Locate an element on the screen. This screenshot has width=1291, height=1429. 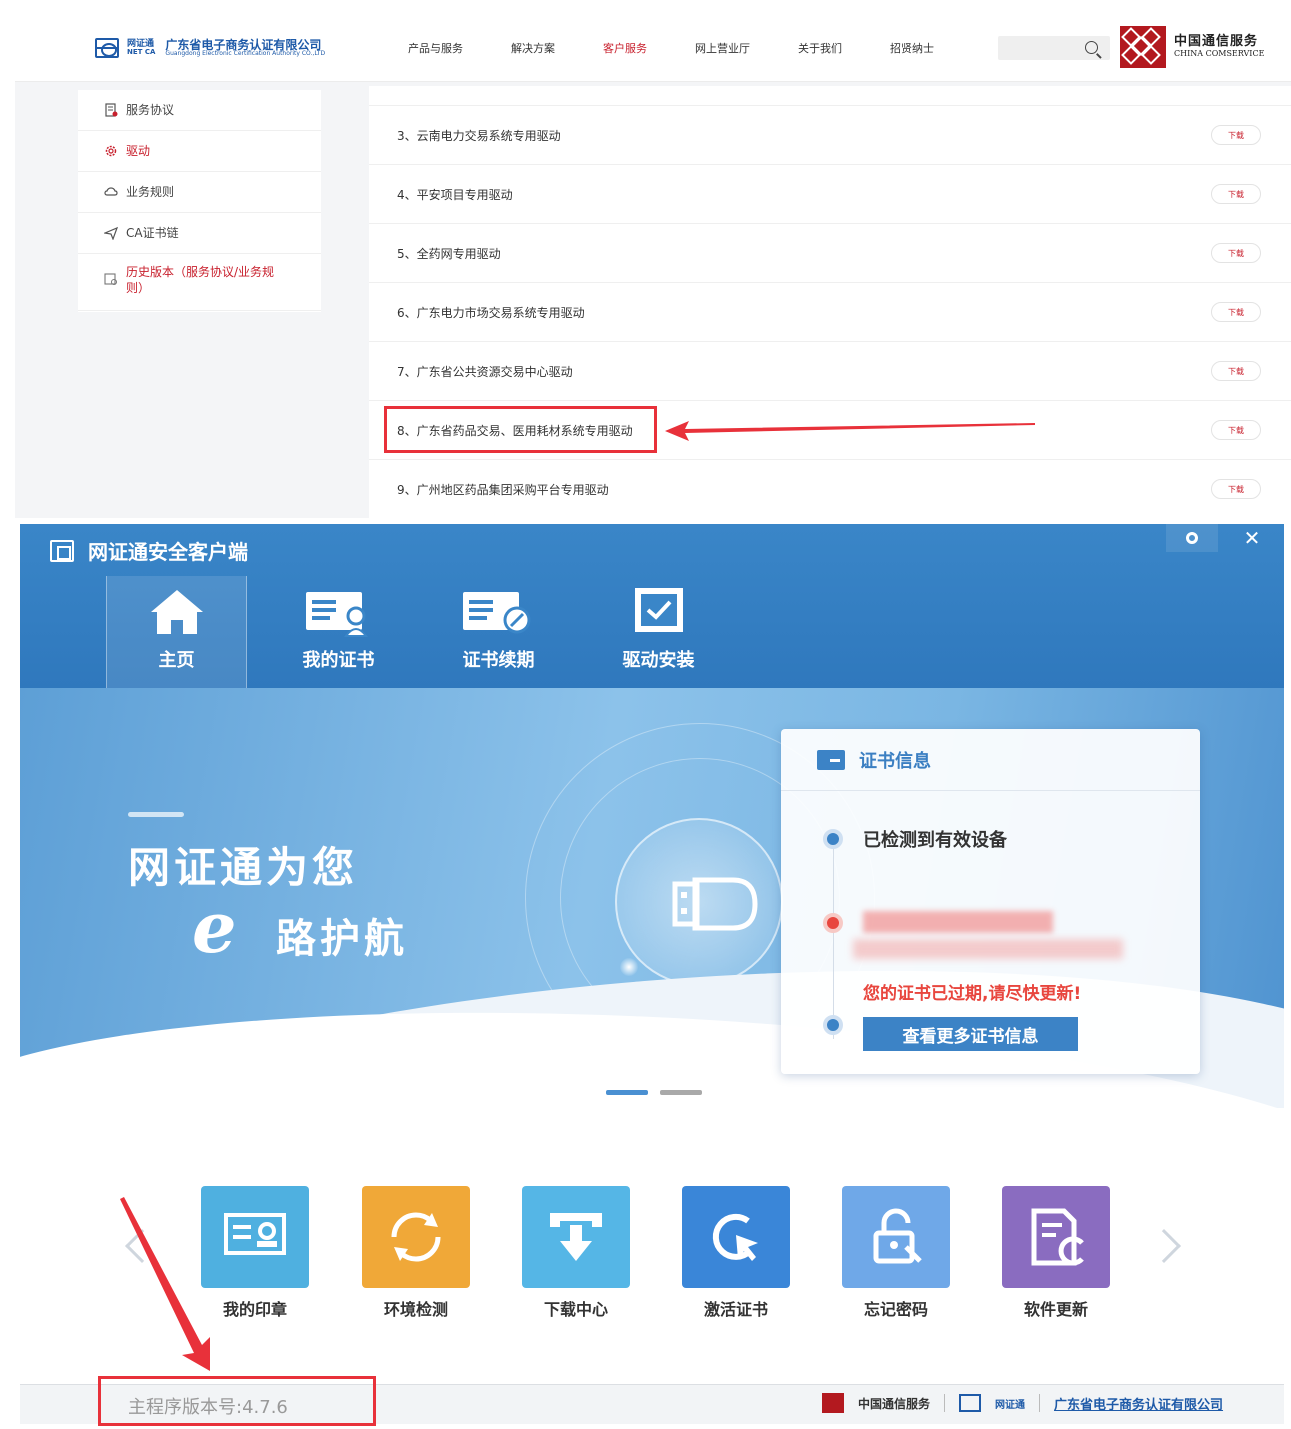
tab-home: 主页 is located at coordinates (176, 632).